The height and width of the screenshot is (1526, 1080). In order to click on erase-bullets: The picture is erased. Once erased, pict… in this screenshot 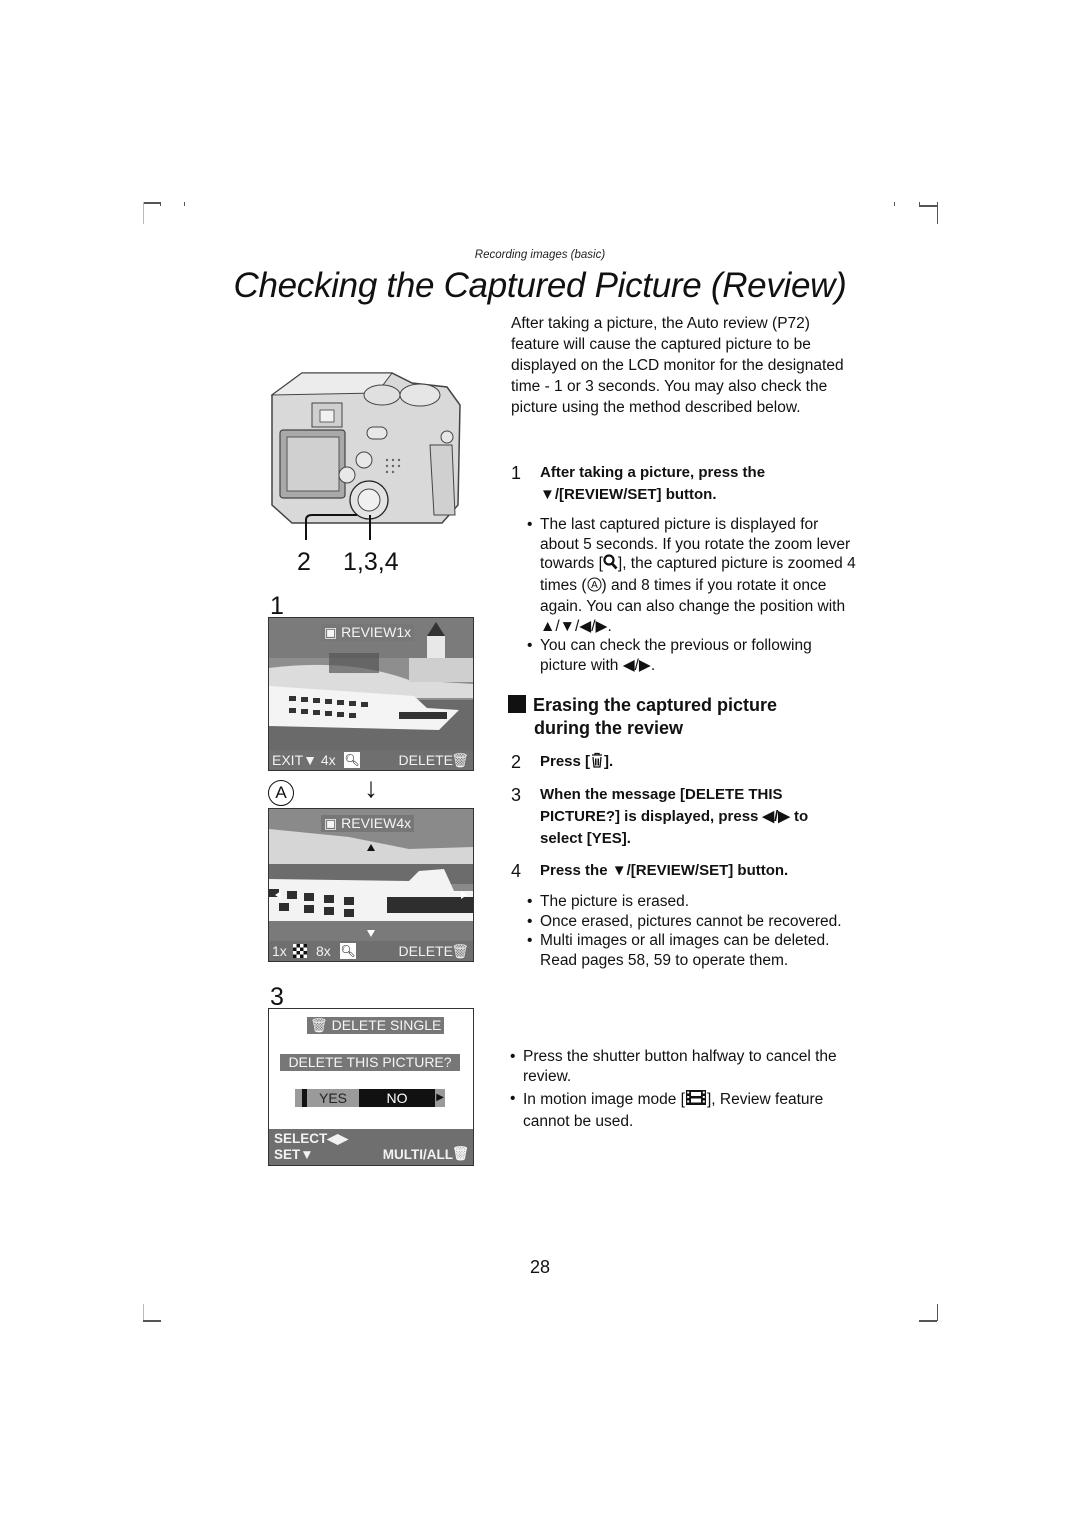, I will do `click(692, 931)`.